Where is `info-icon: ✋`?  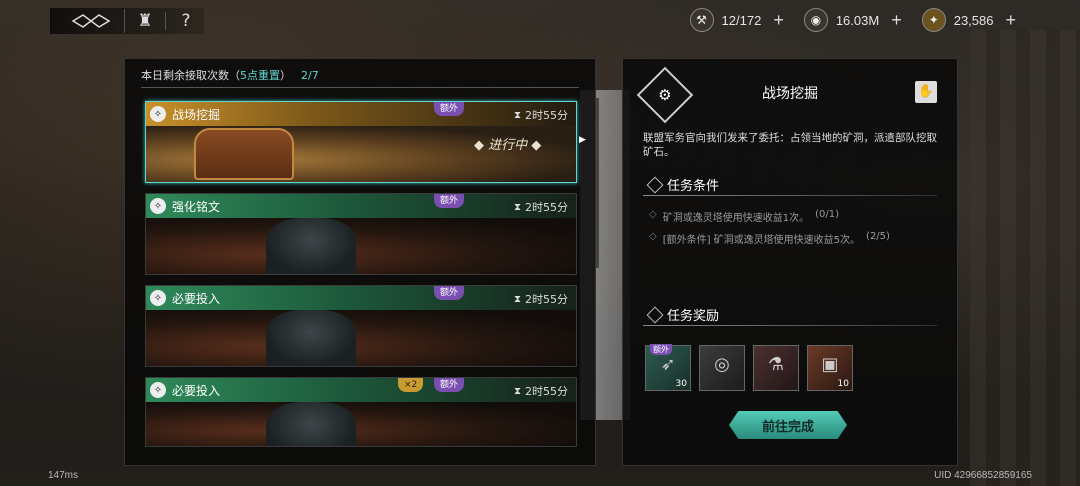
info-icon: ✋ is located at coordinates (926, 92).